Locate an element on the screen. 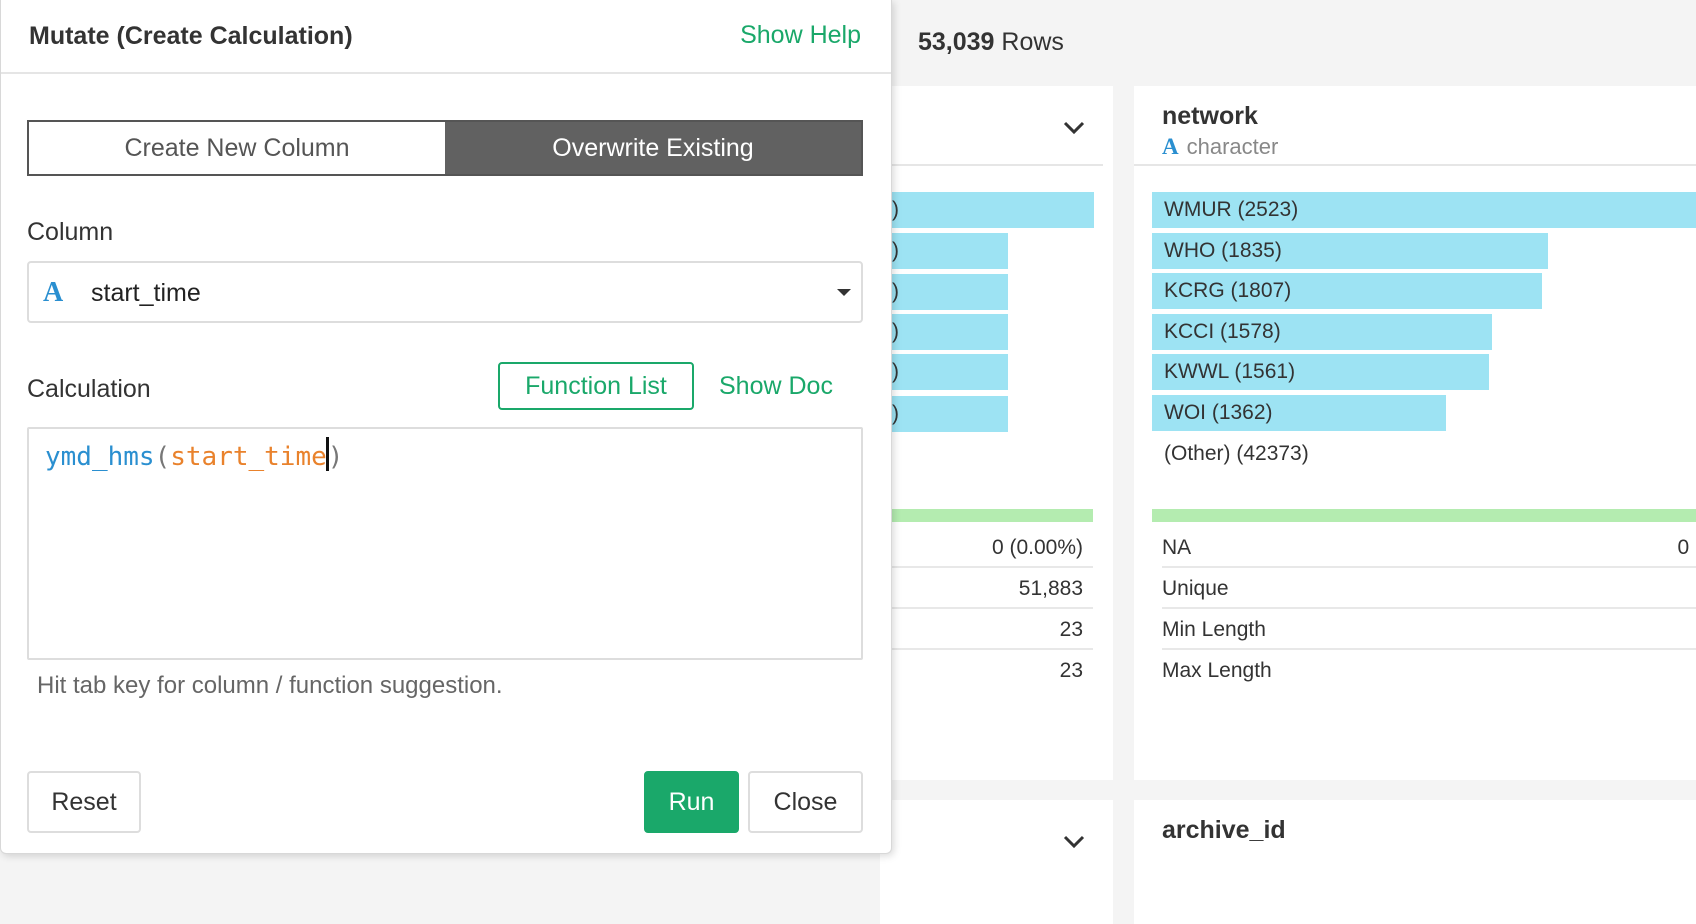 This screenshot has width=1696, height=924. code-argument: start_time is located at coordinates (248, 457).